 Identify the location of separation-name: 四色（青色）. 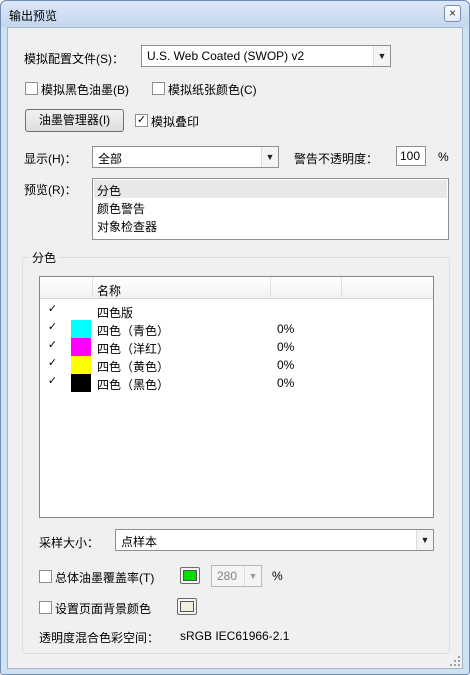
(133, 331).